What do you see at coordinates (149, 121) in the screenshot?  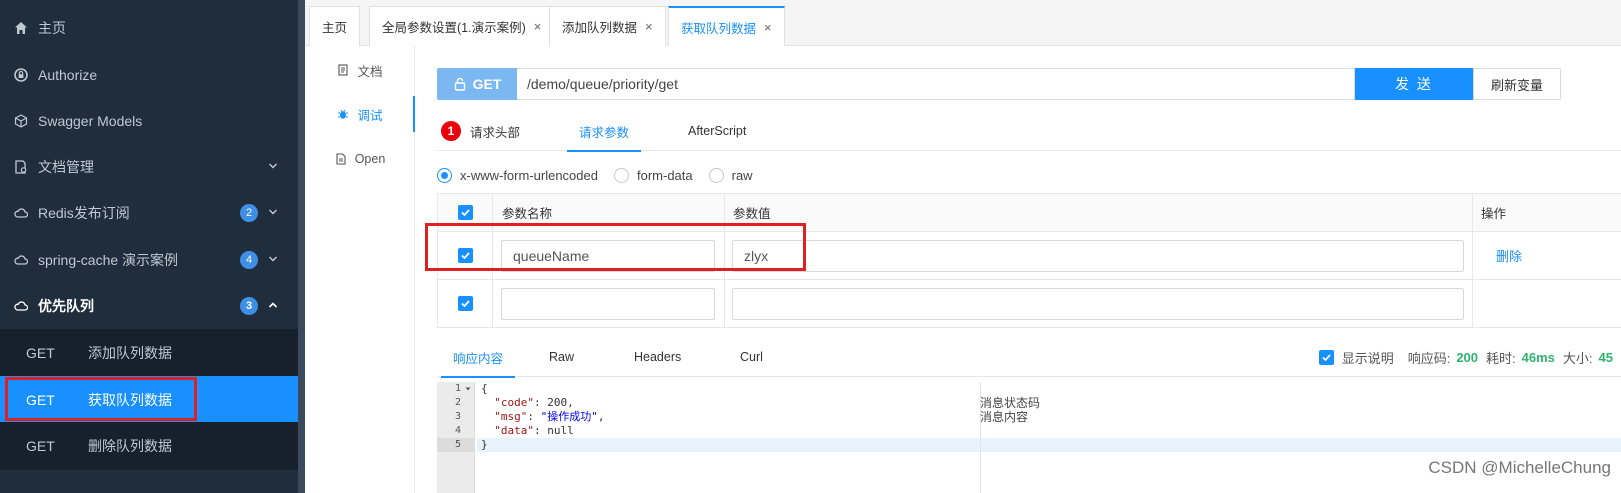 I see `sidebar-item-swagger-models: Swagger Models` at bounding box center [149, 121].